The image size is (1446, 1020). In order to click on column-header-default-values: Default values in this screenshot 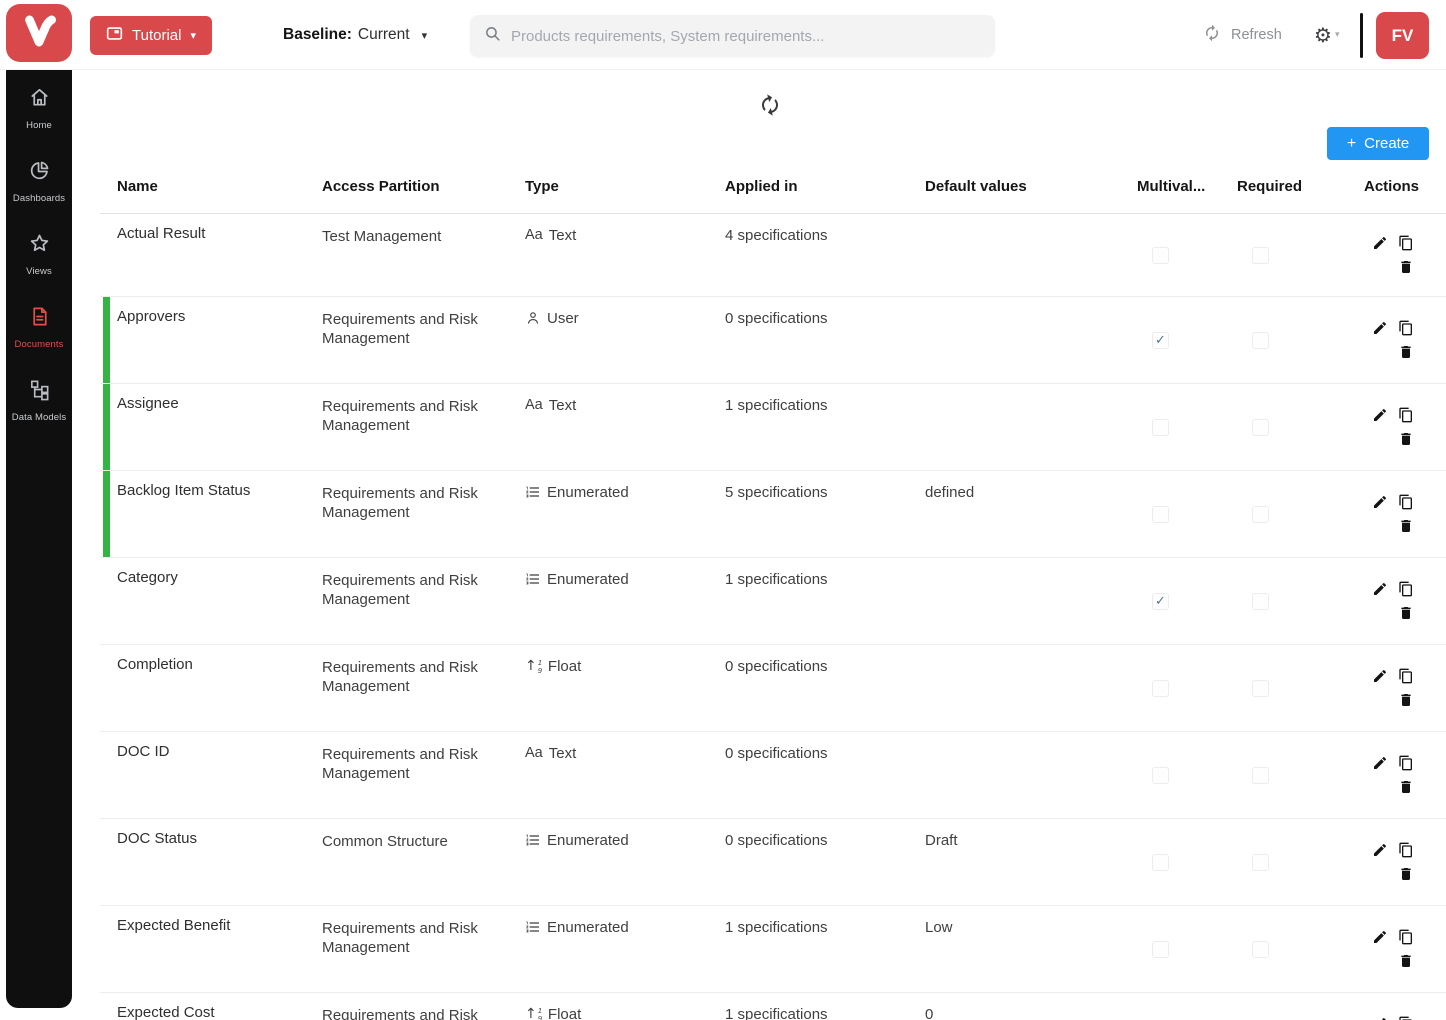, I will do `click(976, 186)`.